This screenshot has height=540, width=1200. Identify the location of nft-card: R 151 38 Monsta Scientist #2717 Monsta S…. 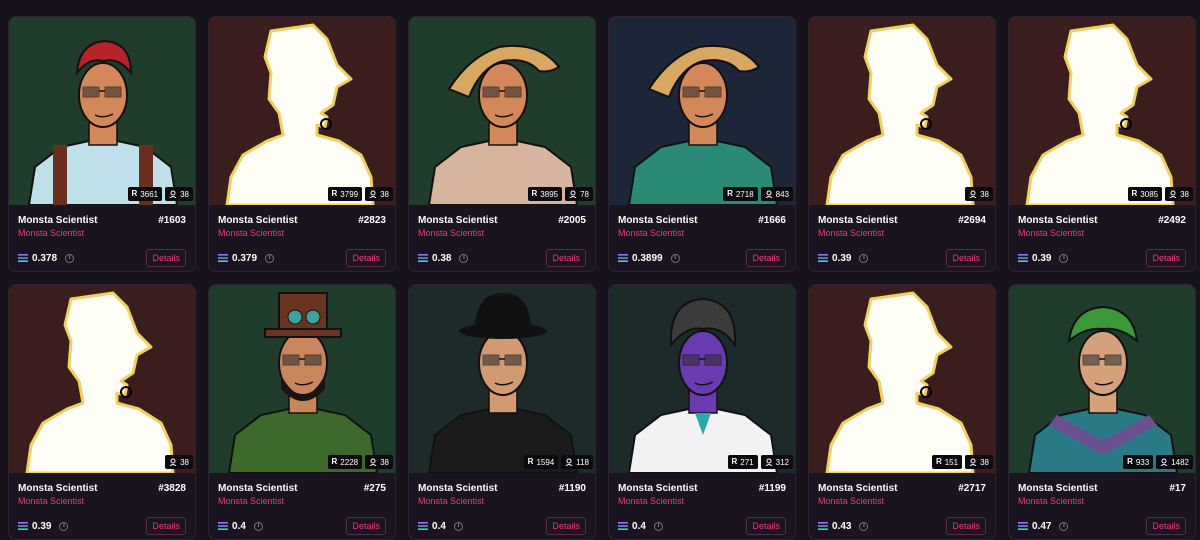
(902, 412).